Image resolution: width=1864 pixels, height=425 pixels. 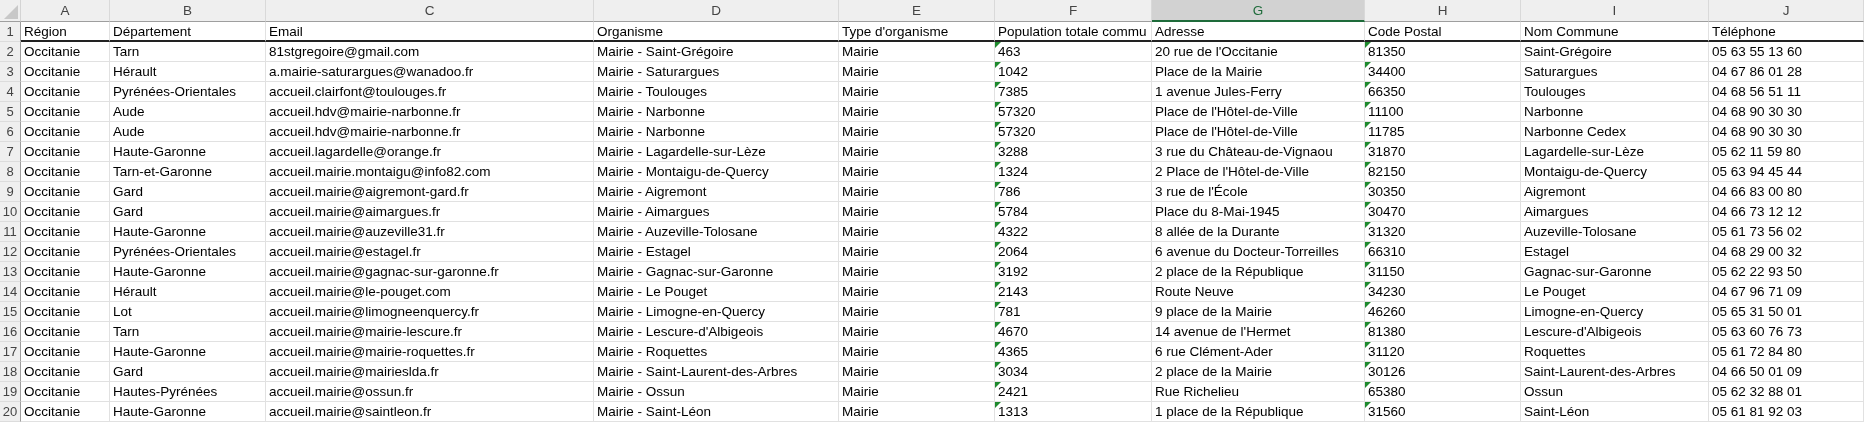 What do you see at coordinates (10, 412) in the screenshot?
I see `row-number: 20` at bounding box center [10, 412].